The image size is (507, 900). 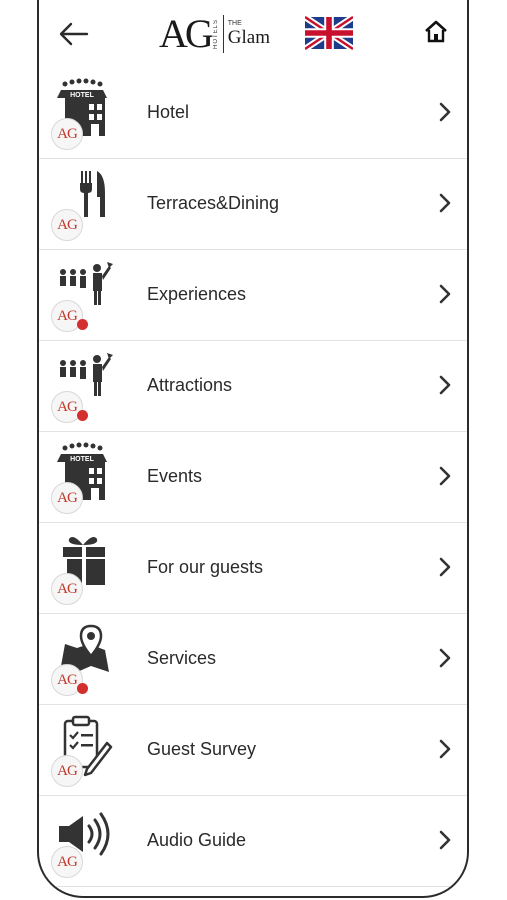 What do you see at coordinates (253, 113) in the screenshot?
I see `menu-item-hotel: HOTEL AG Hotel` at bounding box center [253, 113].